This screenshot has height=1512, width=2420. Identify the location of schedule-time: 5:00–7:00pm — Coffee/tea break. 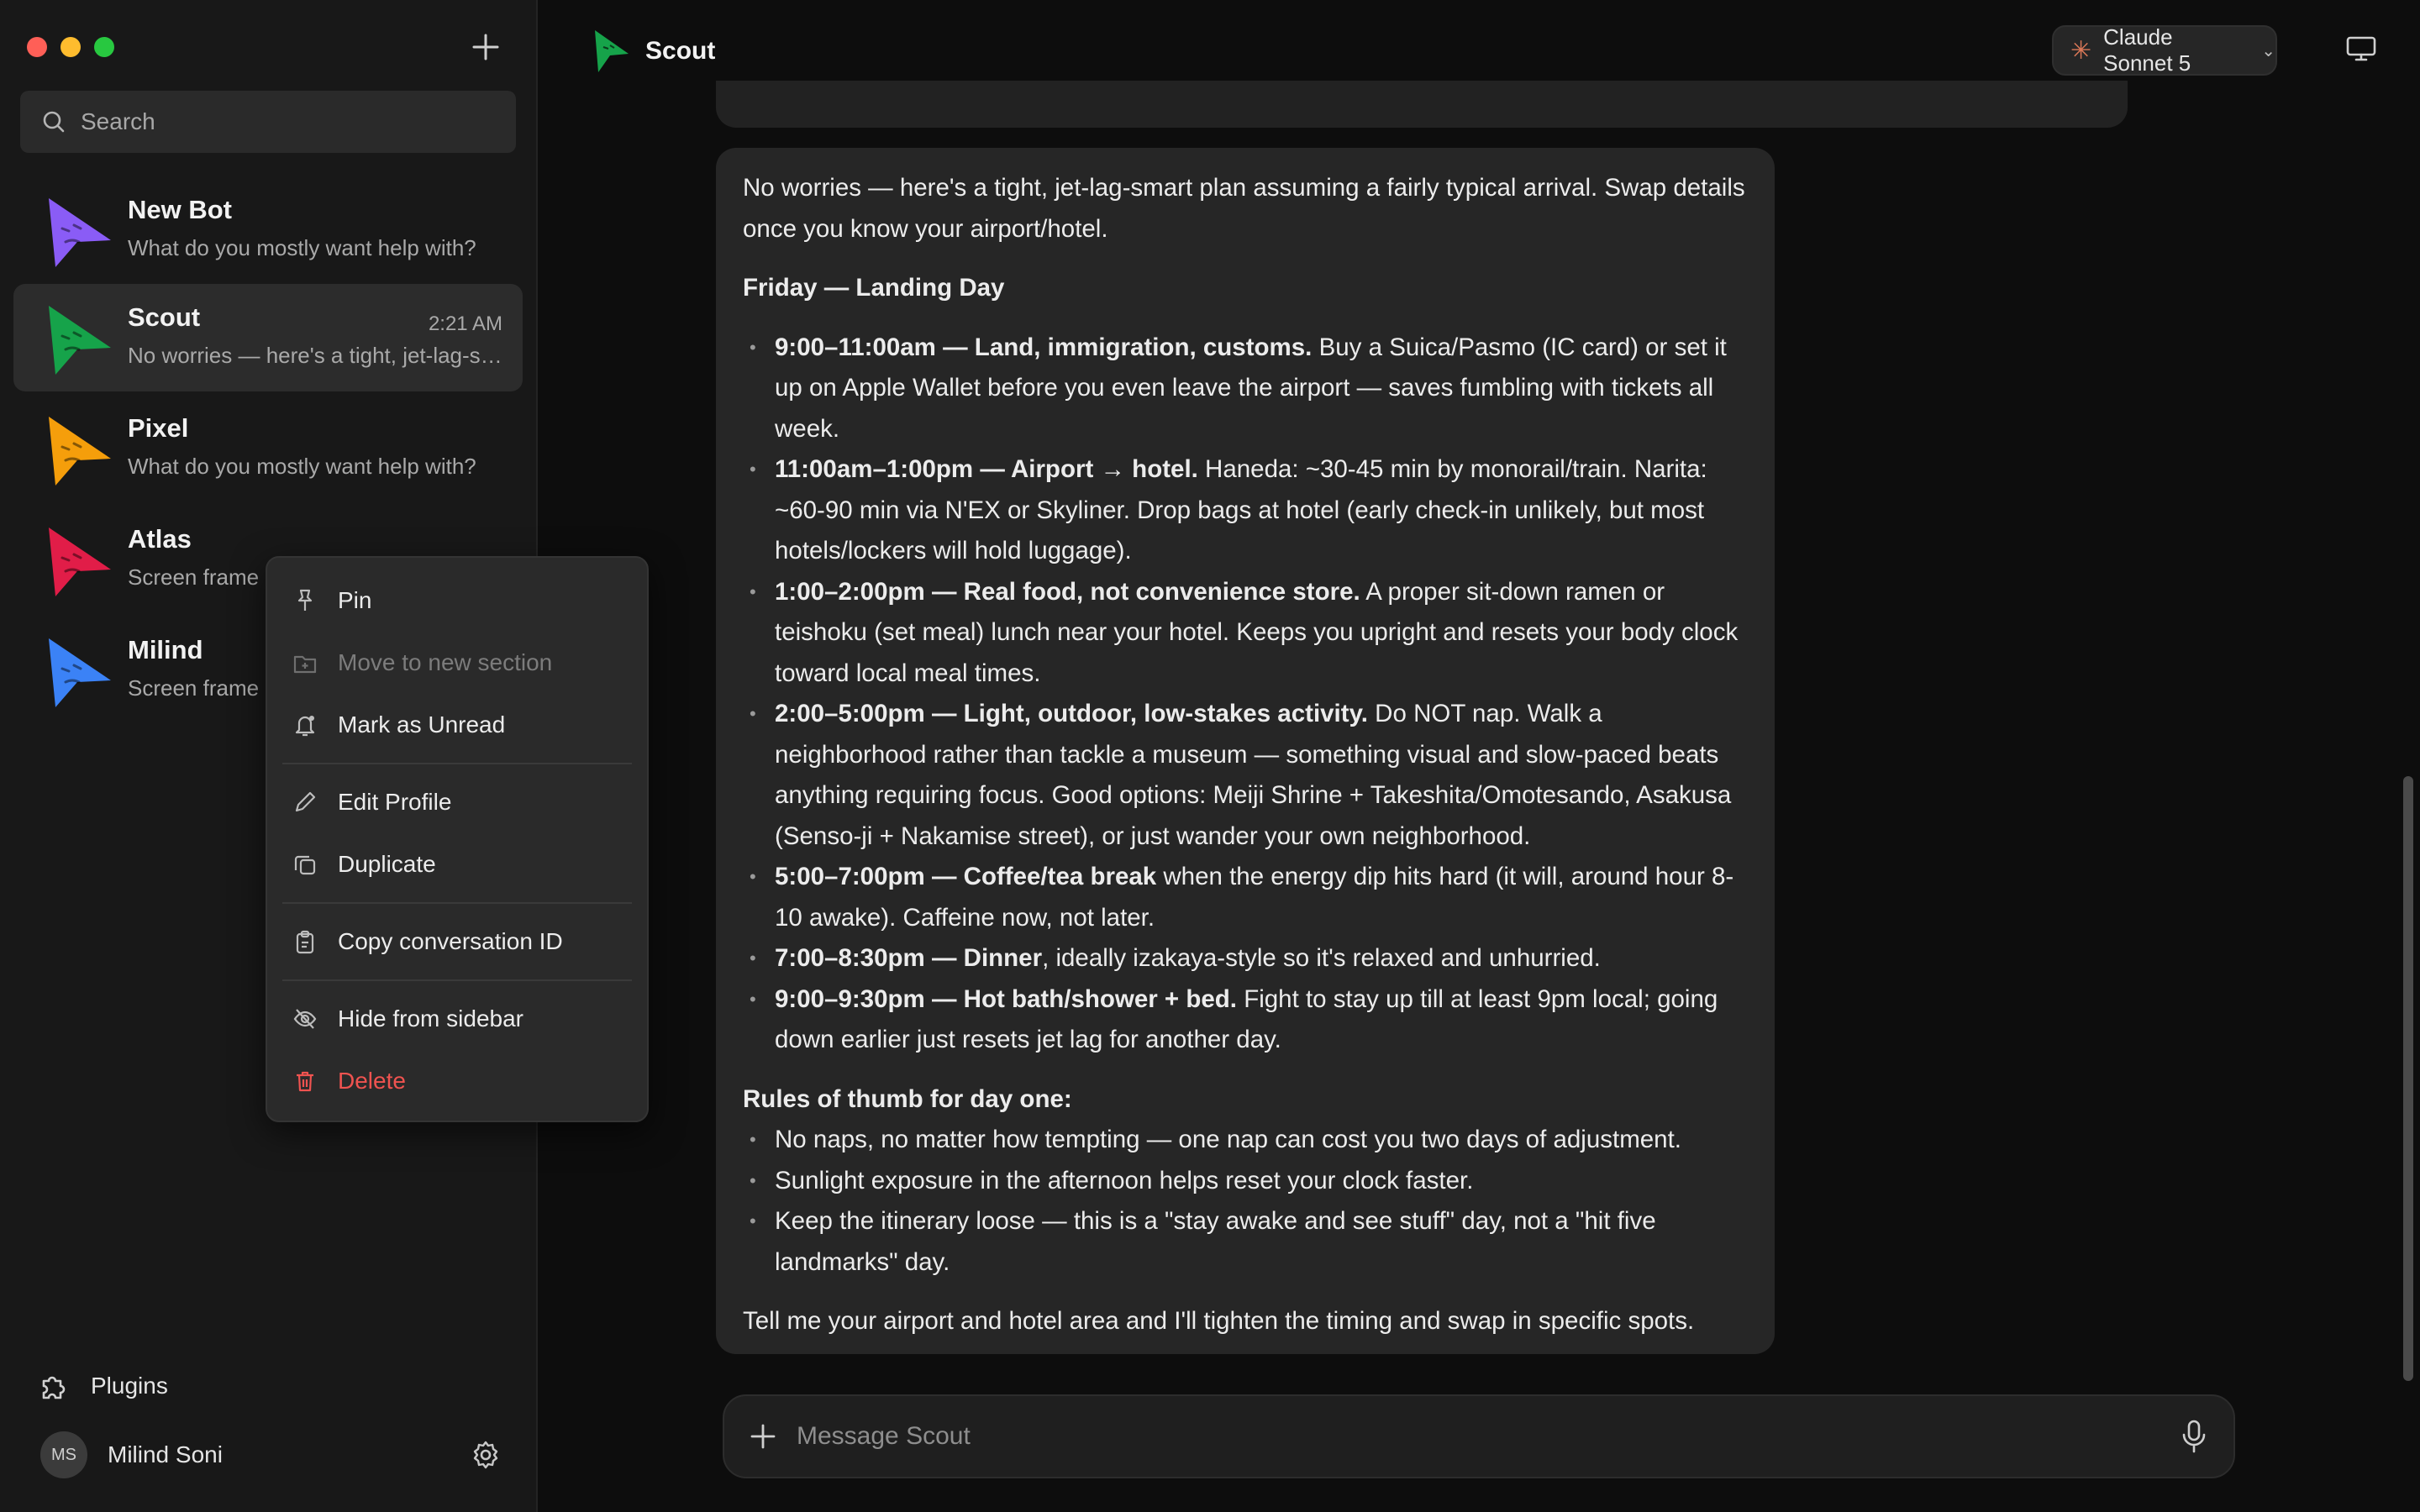
(966, 876).